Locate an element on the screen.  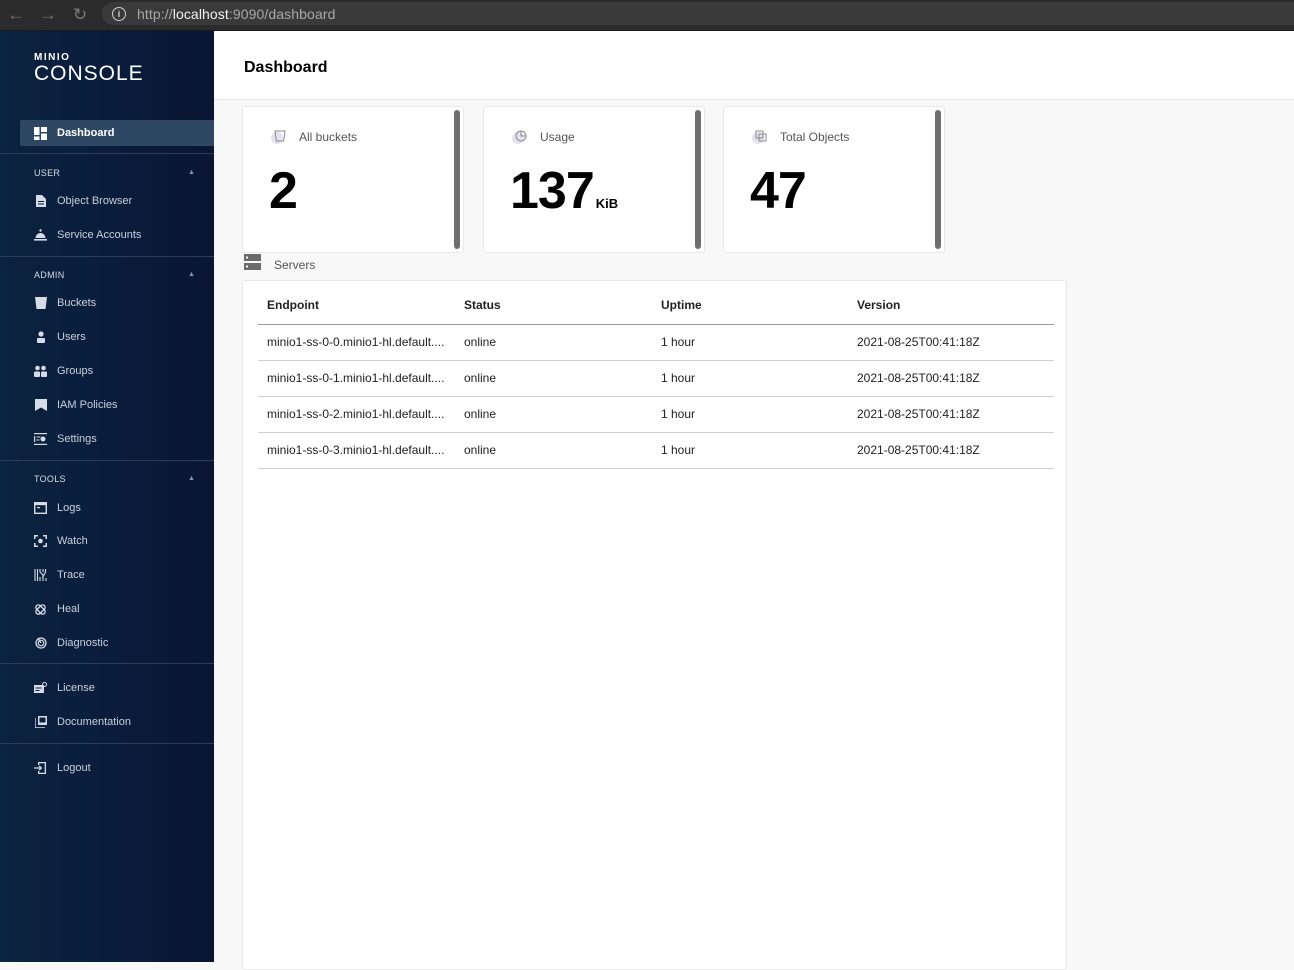
sidebar-item-diagnostic: Diagnostic is located at coordinates (117, 643).